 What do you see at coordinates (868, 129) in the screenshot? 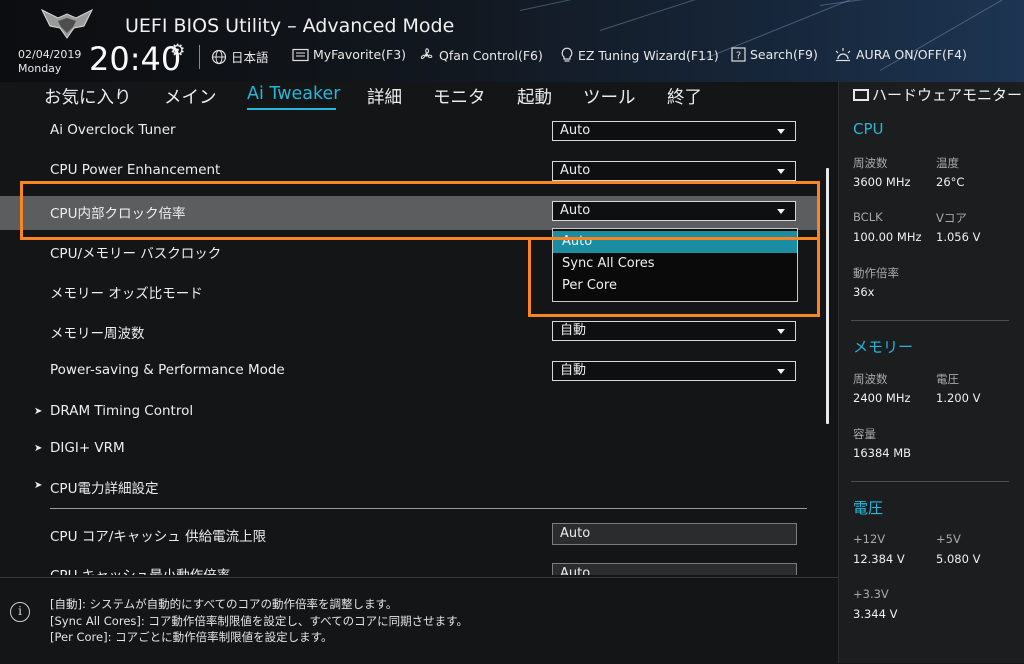
I see `cpu-section-title: CPU` at bounding box center [868, 129].